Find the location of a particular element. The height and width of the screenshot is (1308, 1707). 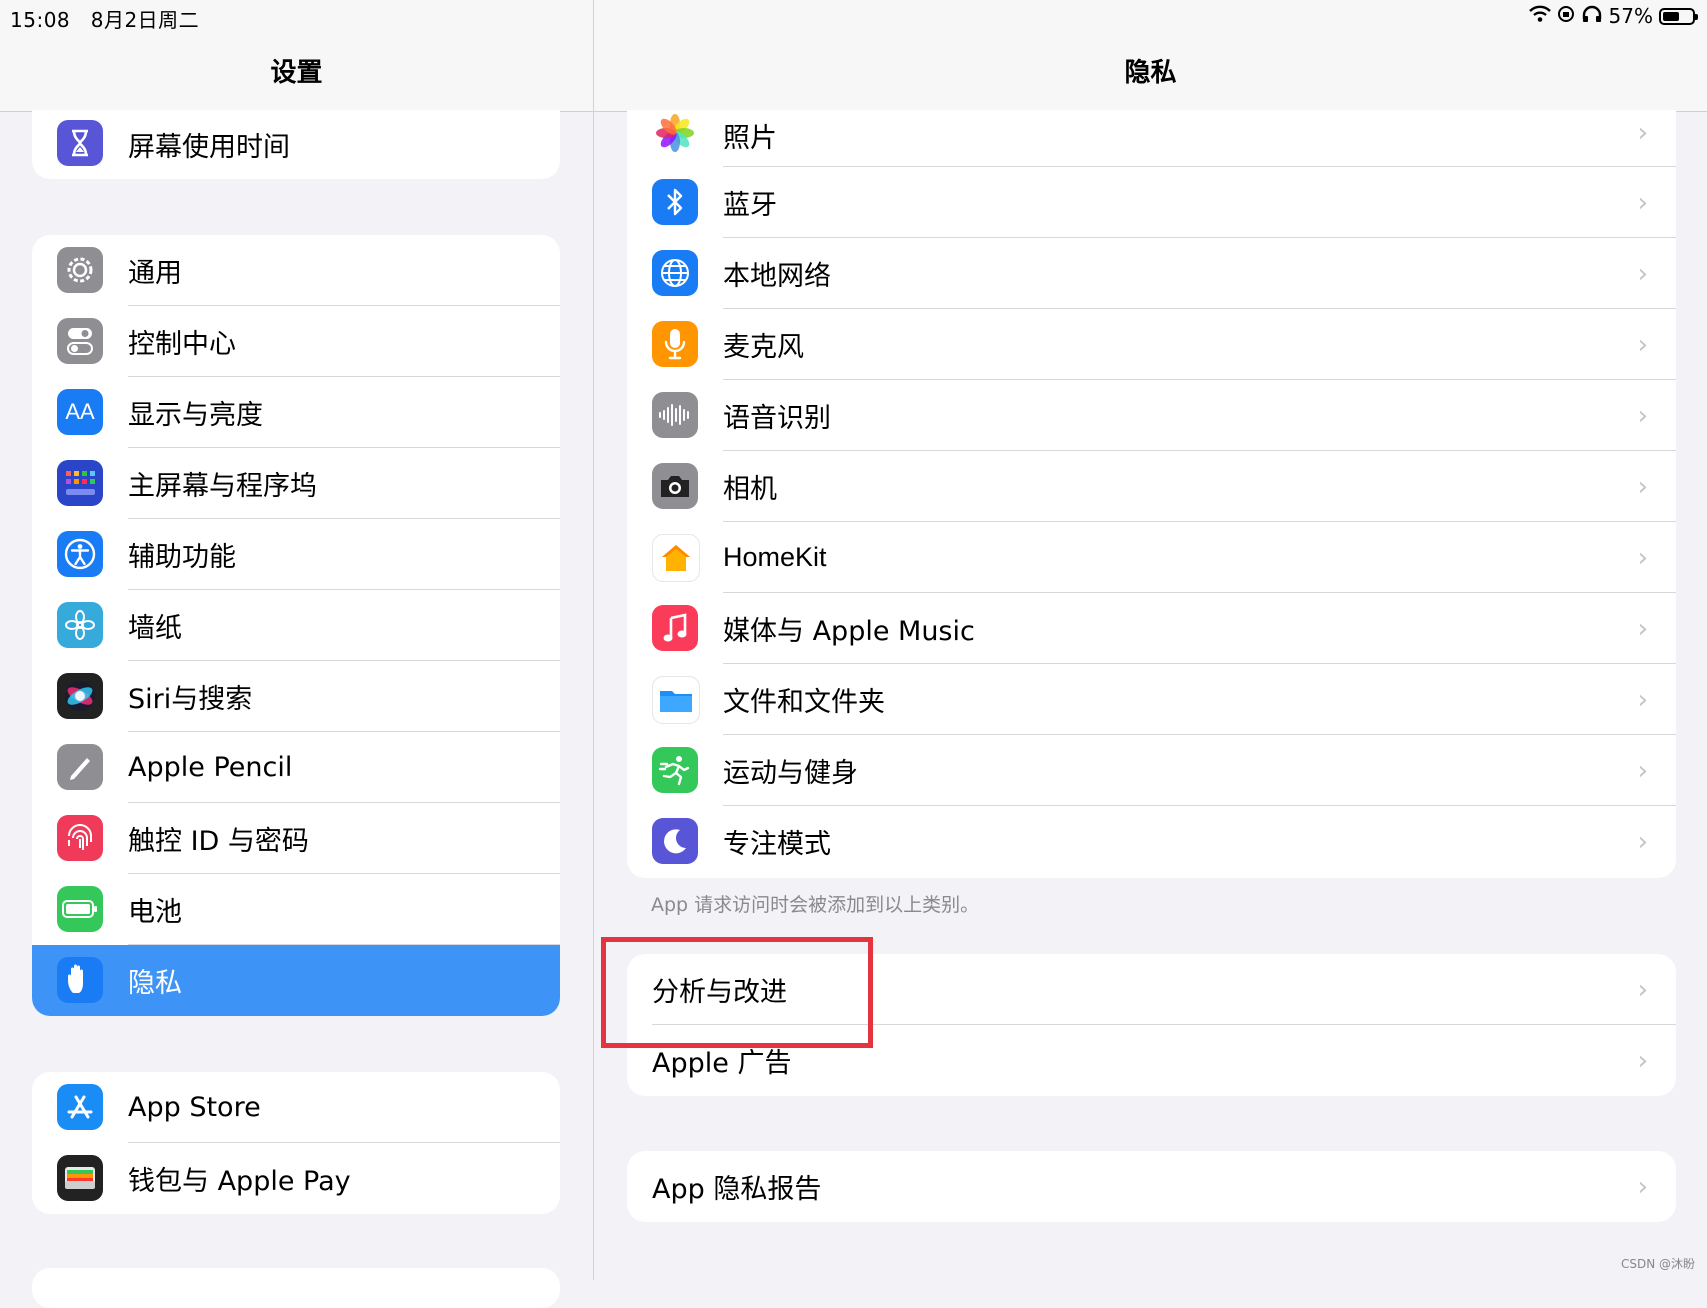

waveform-icon is located at coordinates (675, 415).